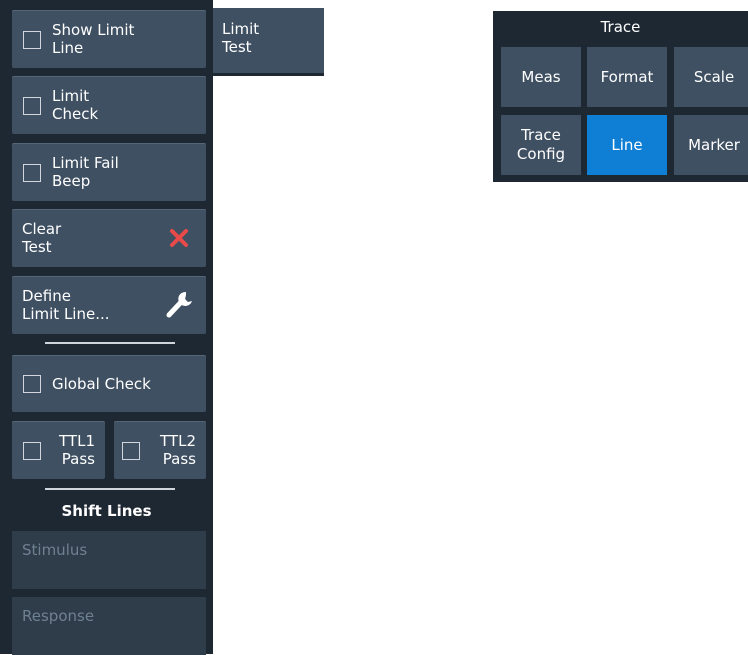 Image resolution: width=748 pixels, height=655 pixels. What do you see at coordinates (58, 450) in the screenshot?
I see `ttl1-pass-button: TTL1 Pass` at bounding box center [58, 450].